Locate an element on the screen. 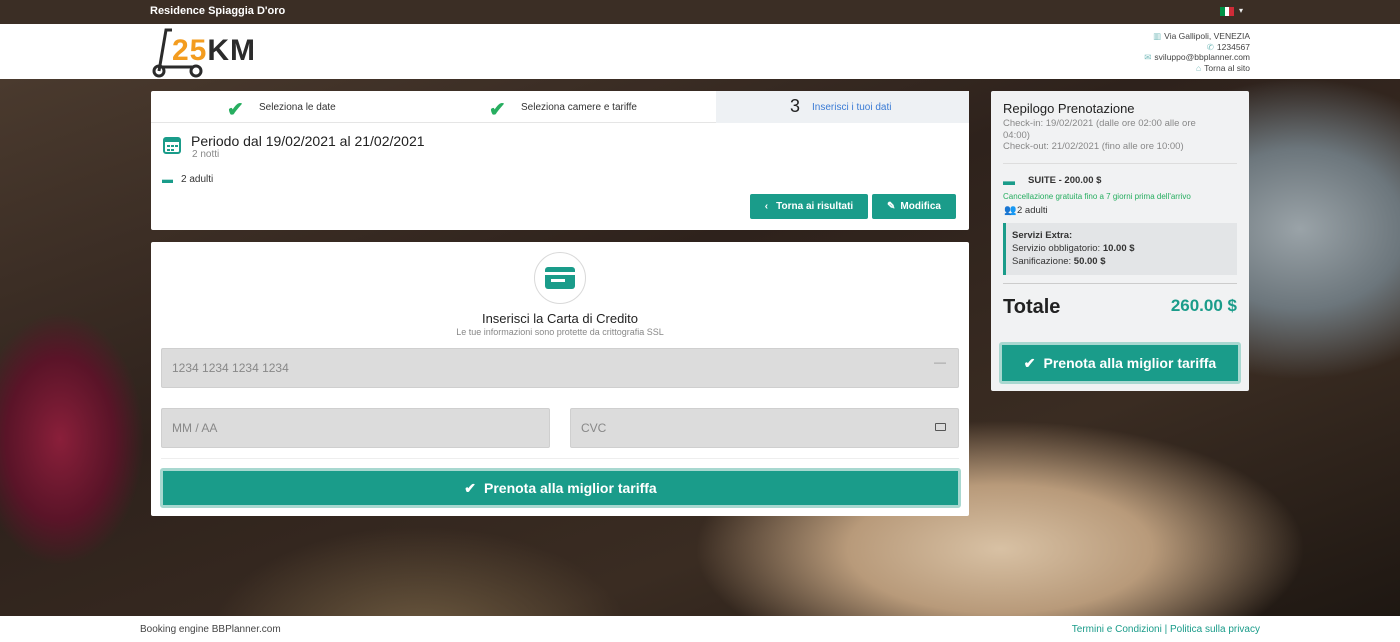 The height and width of the screenshot is (642, 1400). people-count: 2 adulti is located at coordinates (1032, 210).